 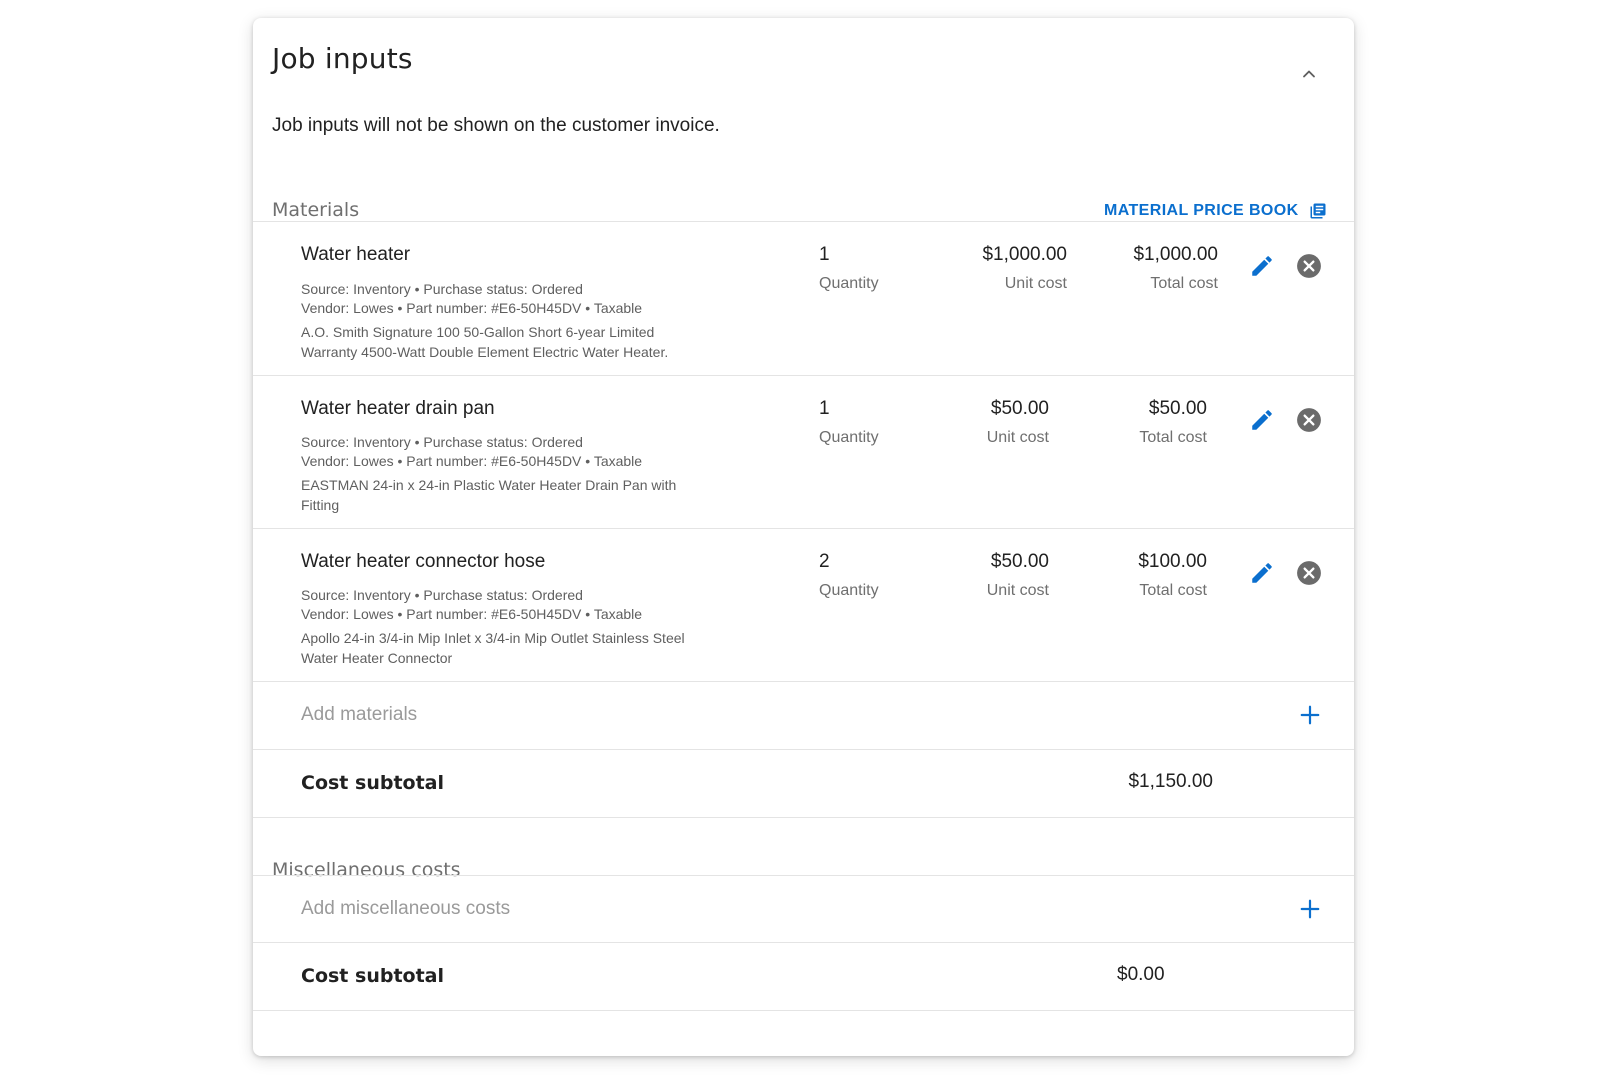 I want to click on add-misc-costs-label: Add miscellaneous costs, so click(x=406, y=908).